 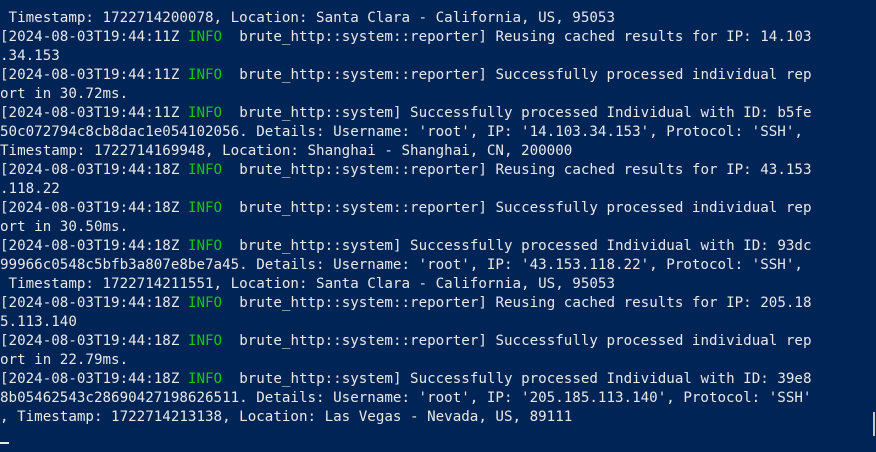 I want to click on log-message: Reusing cached results for IP: 205.18, so click(x=649, y=303).